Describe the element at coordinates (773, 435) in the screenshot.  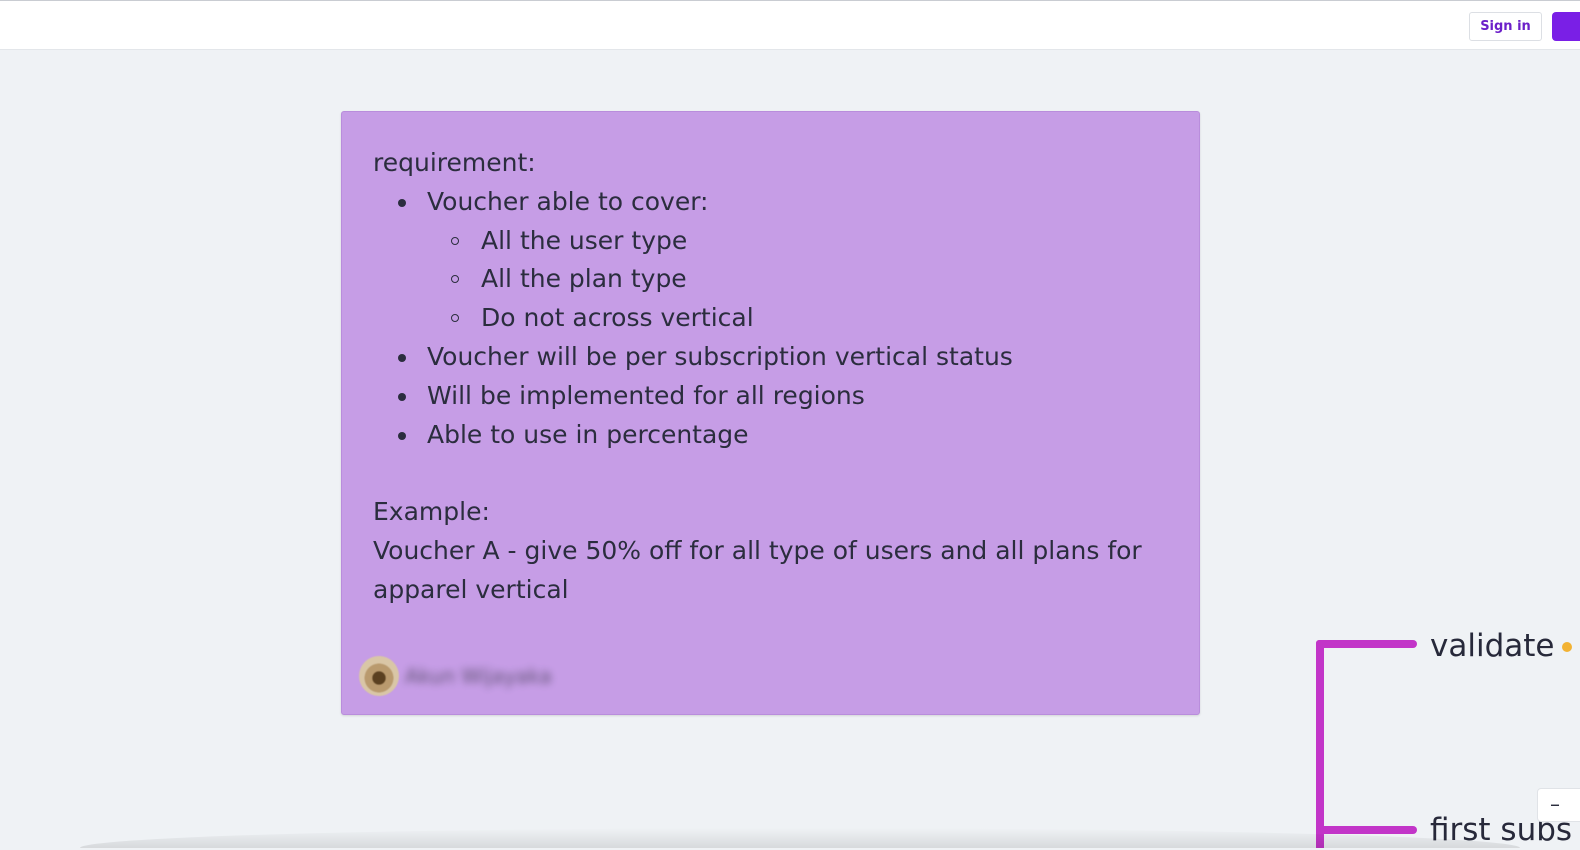
I see `bullet-item: Able to use in percentage` at that location.